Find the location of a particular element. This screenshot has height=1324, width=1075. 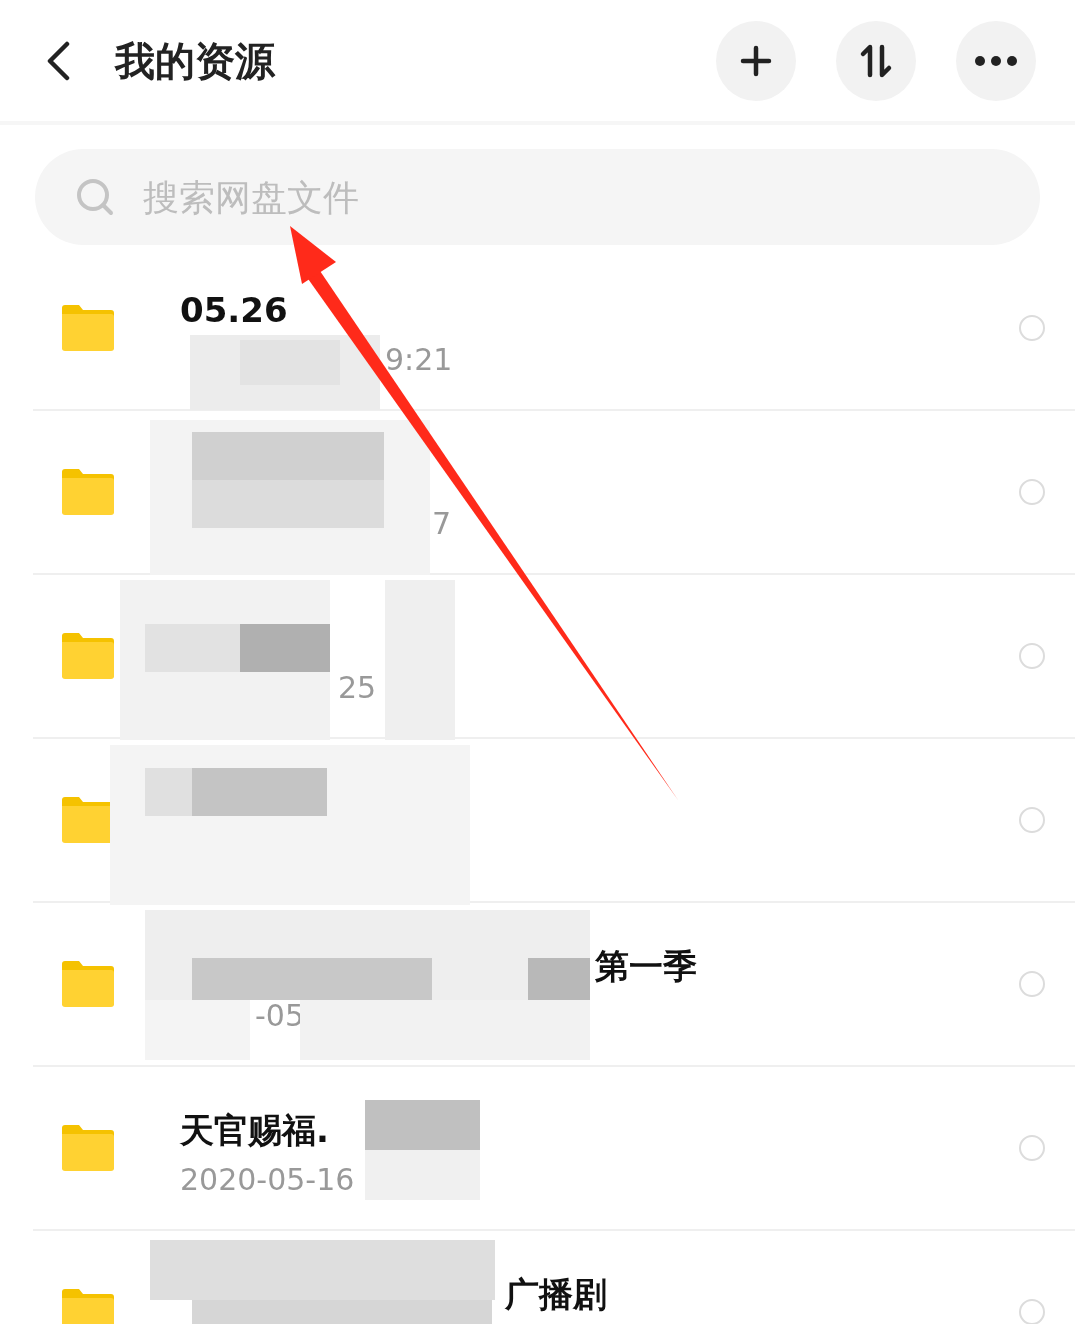

page-title: 我的资源 is located at coordinates (195, 61).